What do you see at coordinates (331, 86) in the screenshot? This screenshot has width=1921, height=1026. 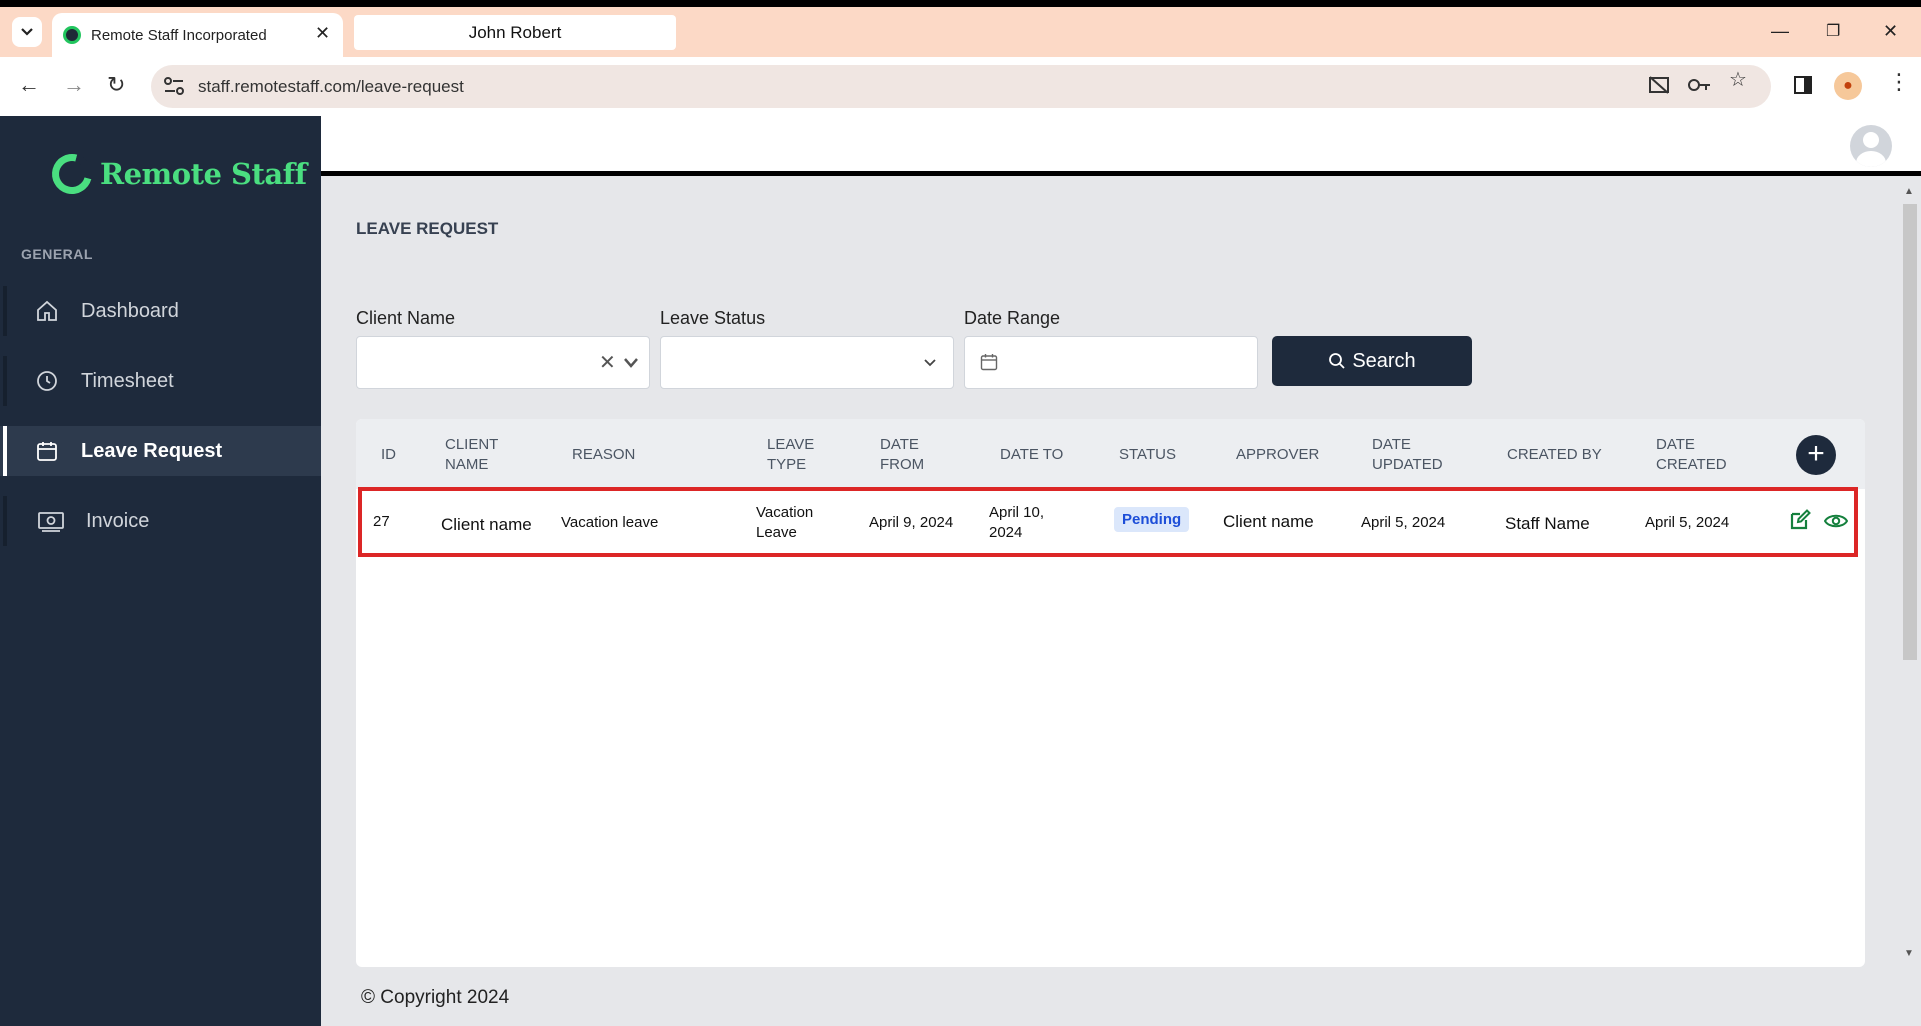 I see `url-text: staff.remotestaff.com/leave-request` at bounding box center [331, 86].